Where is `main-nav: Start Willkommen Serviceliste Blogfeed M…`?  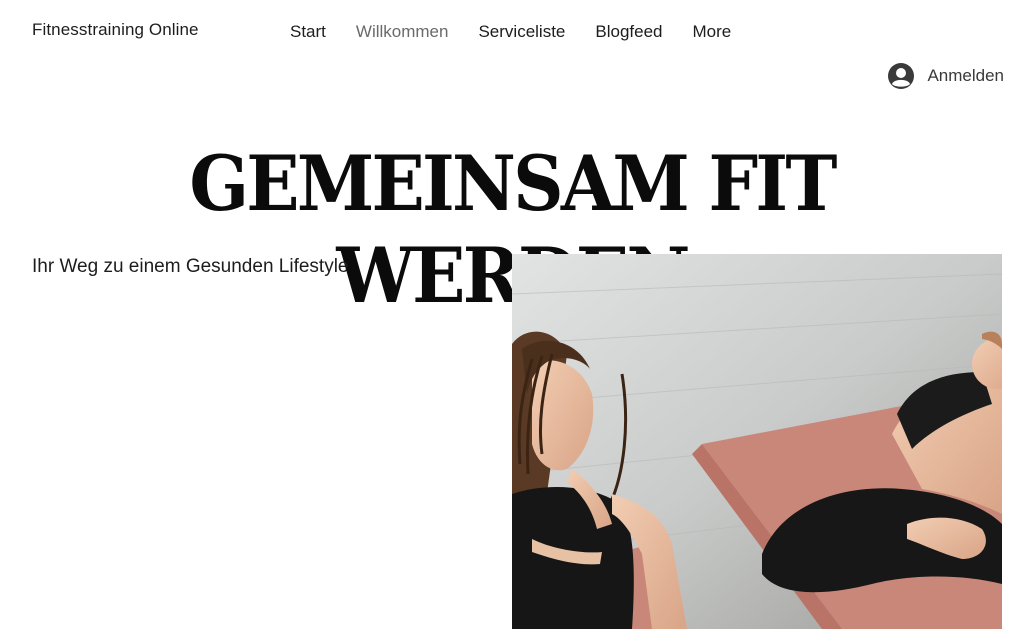
main-nav: Start Willkommen Serviceliste Blogfeed M… is located at coordinates (525, 32).